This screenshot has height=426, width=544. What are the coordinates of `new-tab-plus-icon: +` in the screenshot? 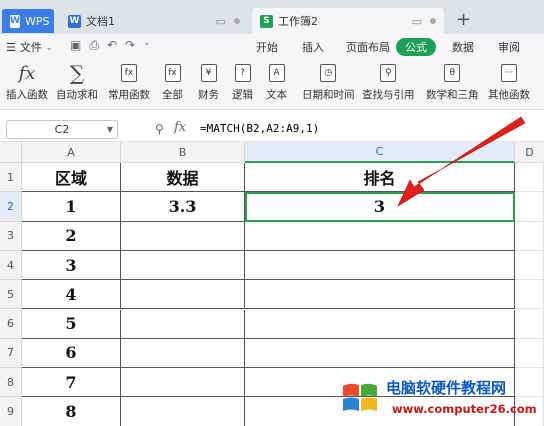 It's located at (463, 19).